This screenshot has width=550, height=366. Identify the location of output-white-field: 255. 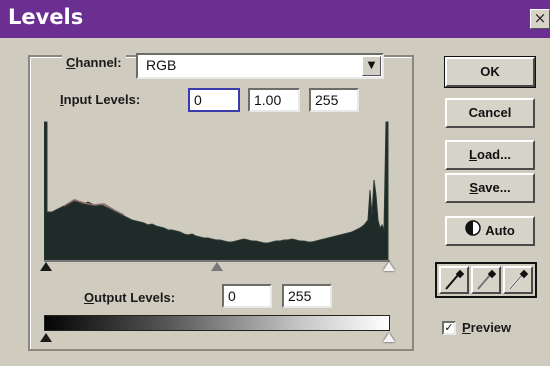
(307, 296).